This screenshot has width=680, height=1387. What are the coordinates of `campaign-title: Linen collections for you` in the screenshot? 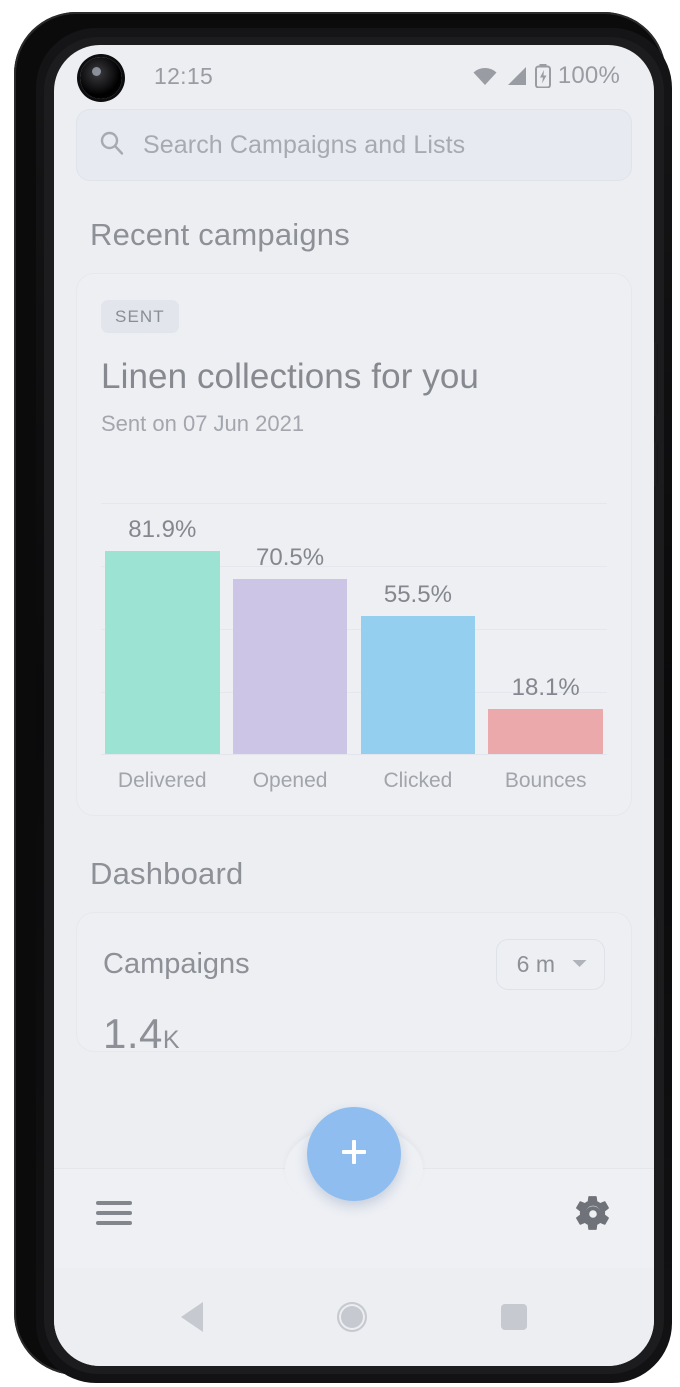 It's located at (290, 376).